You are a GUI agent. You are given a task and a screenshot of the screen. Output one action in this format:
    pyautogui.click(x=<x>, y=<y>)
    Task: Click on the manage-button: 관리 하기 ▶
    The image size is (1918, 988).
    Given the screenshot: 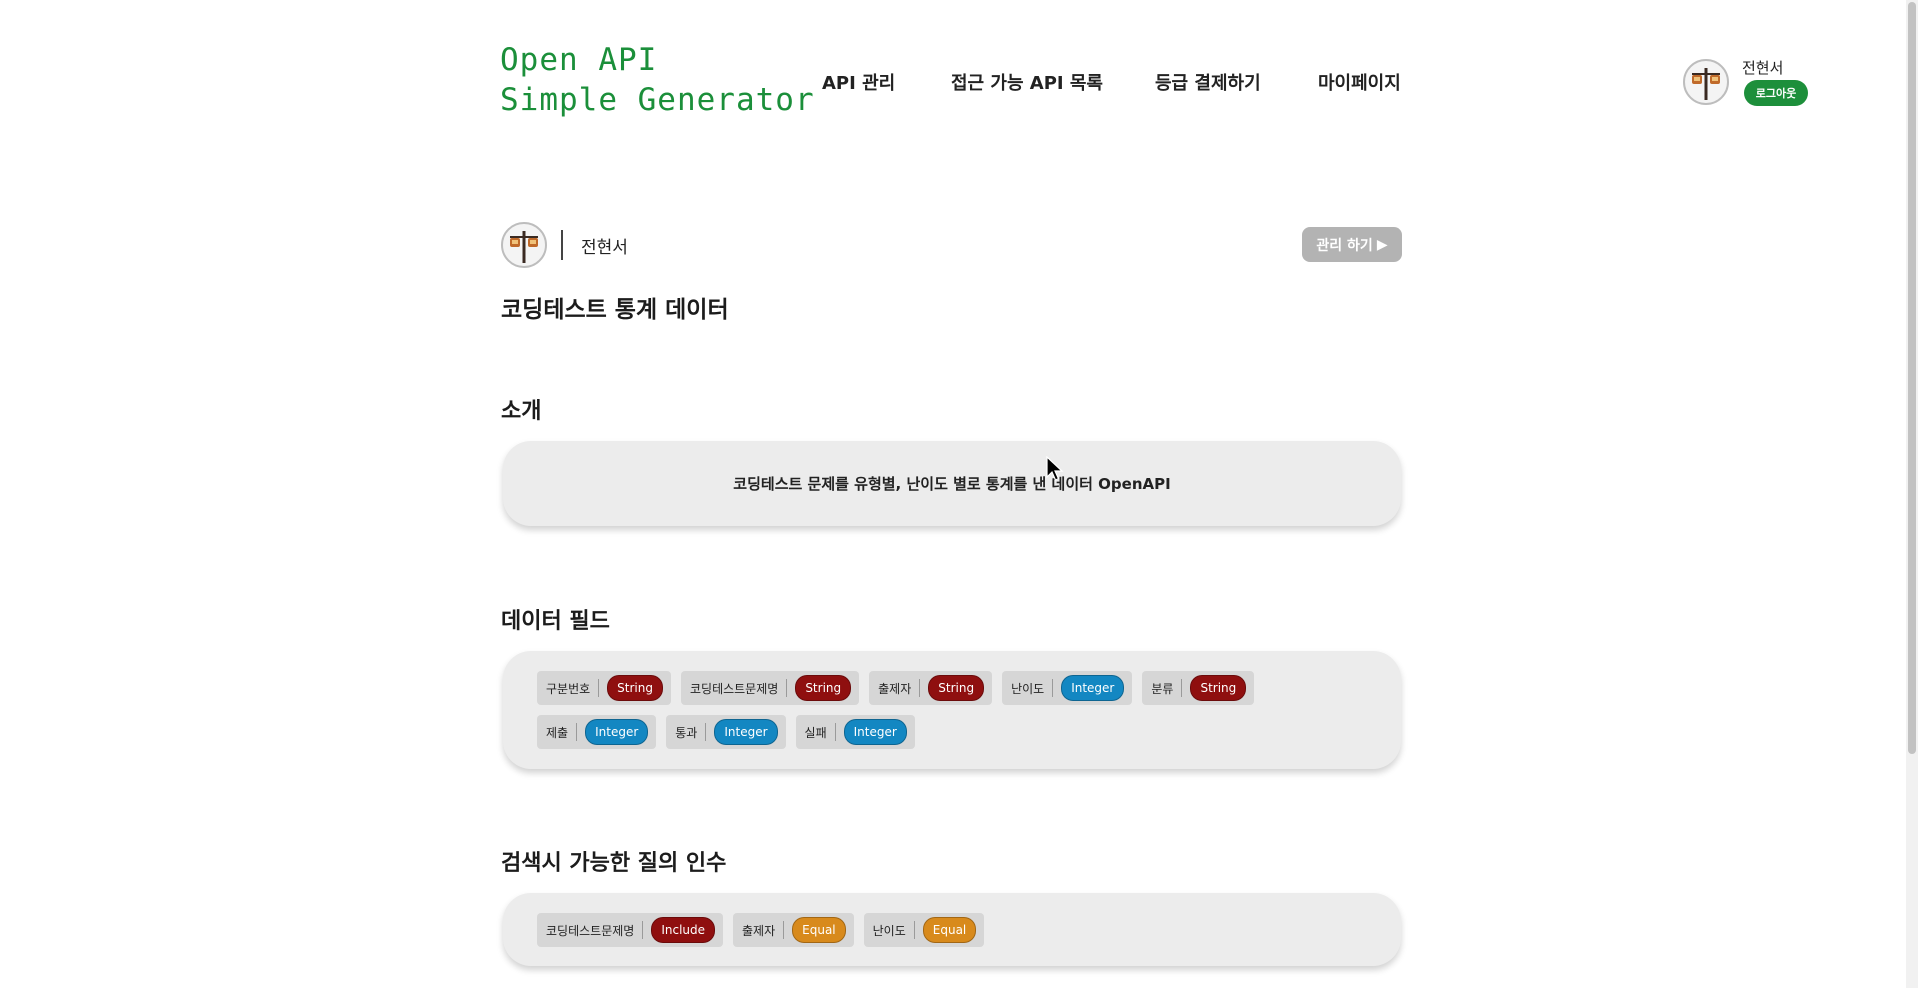 What is the action you would take?
    pyautogui.click(x=1352, y=244)
    